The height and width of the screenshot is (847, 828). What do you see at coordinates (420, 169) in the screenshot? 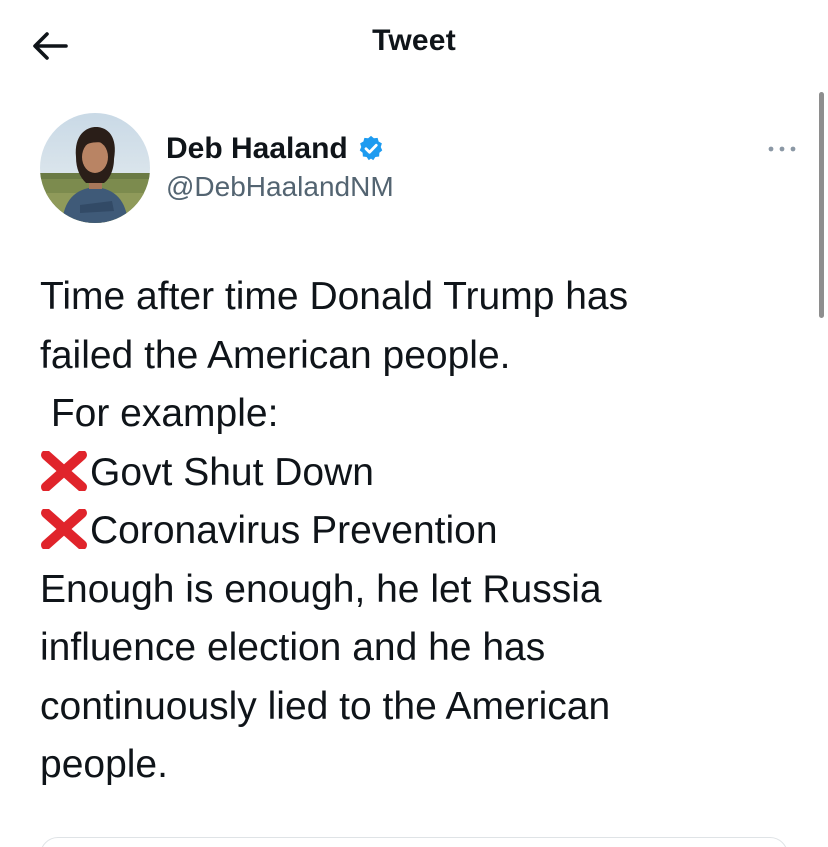
I see `tweet-author: Deb Haaland @DebHaalandNM` at bounding box center [420, 169].